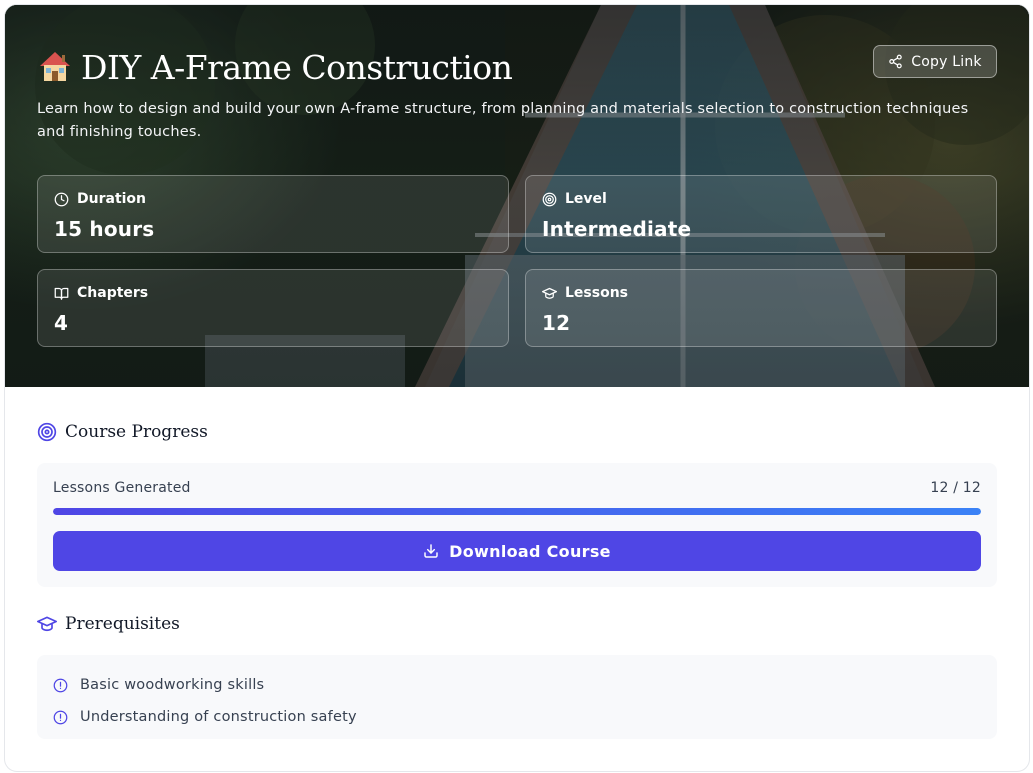 This screenshot has height=773, width=1033. I want to click on download-course-label: Download Course, so click(530, 551).